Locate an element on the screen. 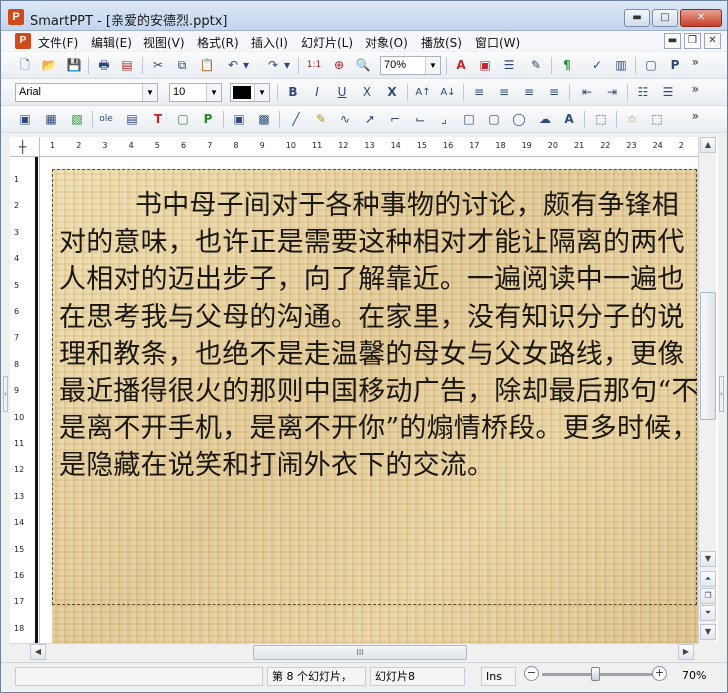 The width and height of the screenshot is (728, 693). rounded-rectangle-icon: ▢ is located at coordinates (494, 119).